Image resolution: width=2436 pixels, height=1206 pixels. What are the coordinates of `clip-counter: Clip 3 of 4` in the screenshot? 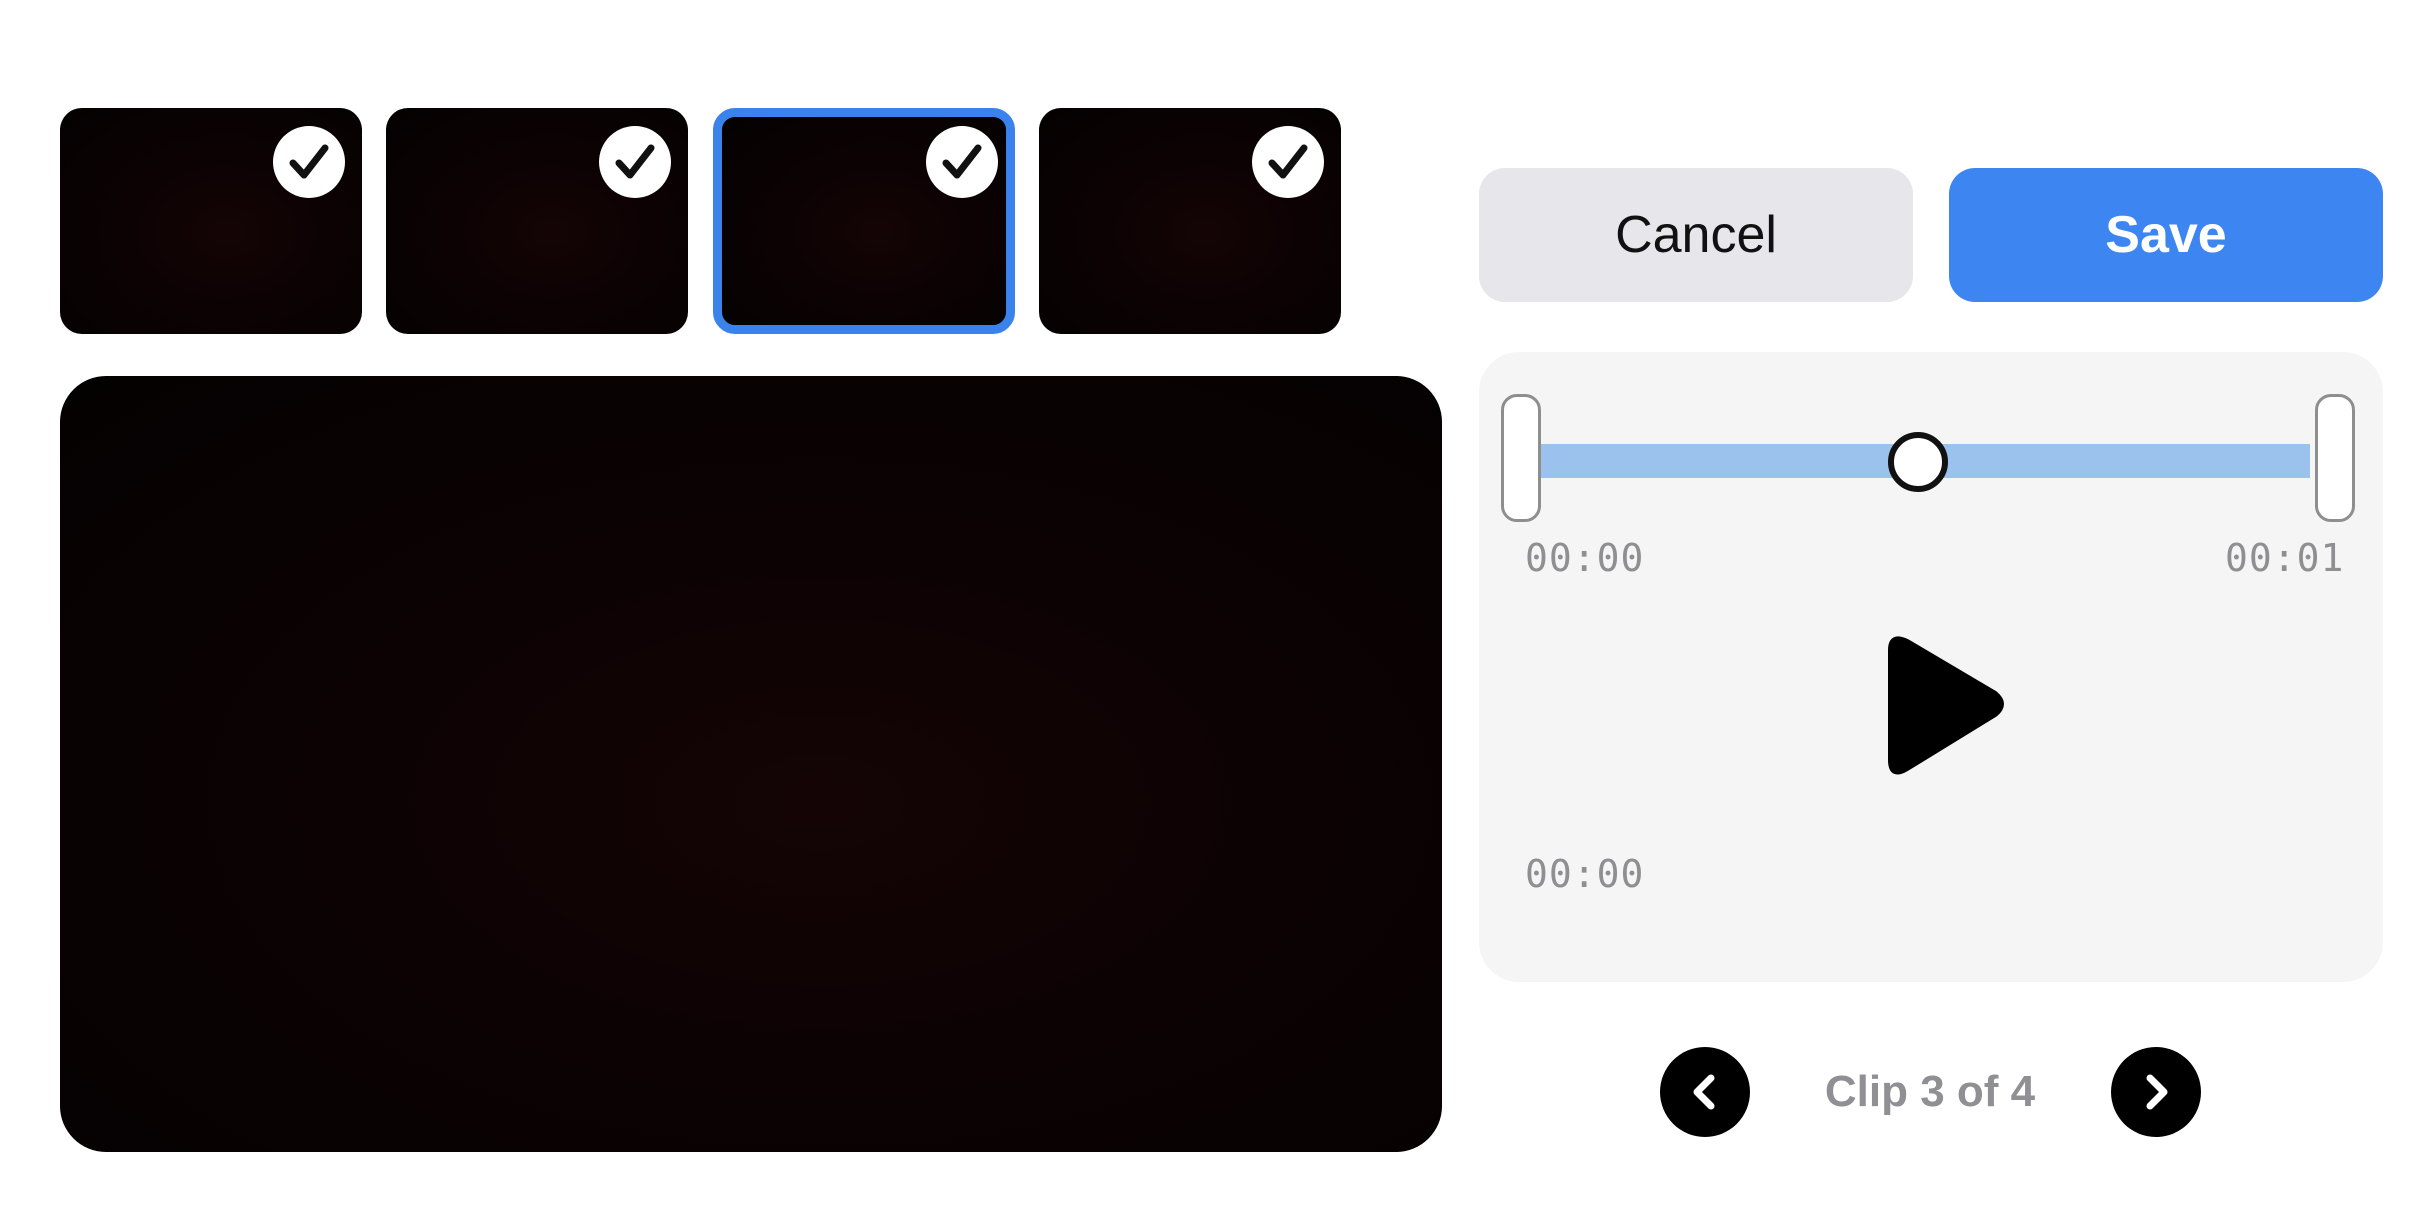 It's located at (1930, 1091).